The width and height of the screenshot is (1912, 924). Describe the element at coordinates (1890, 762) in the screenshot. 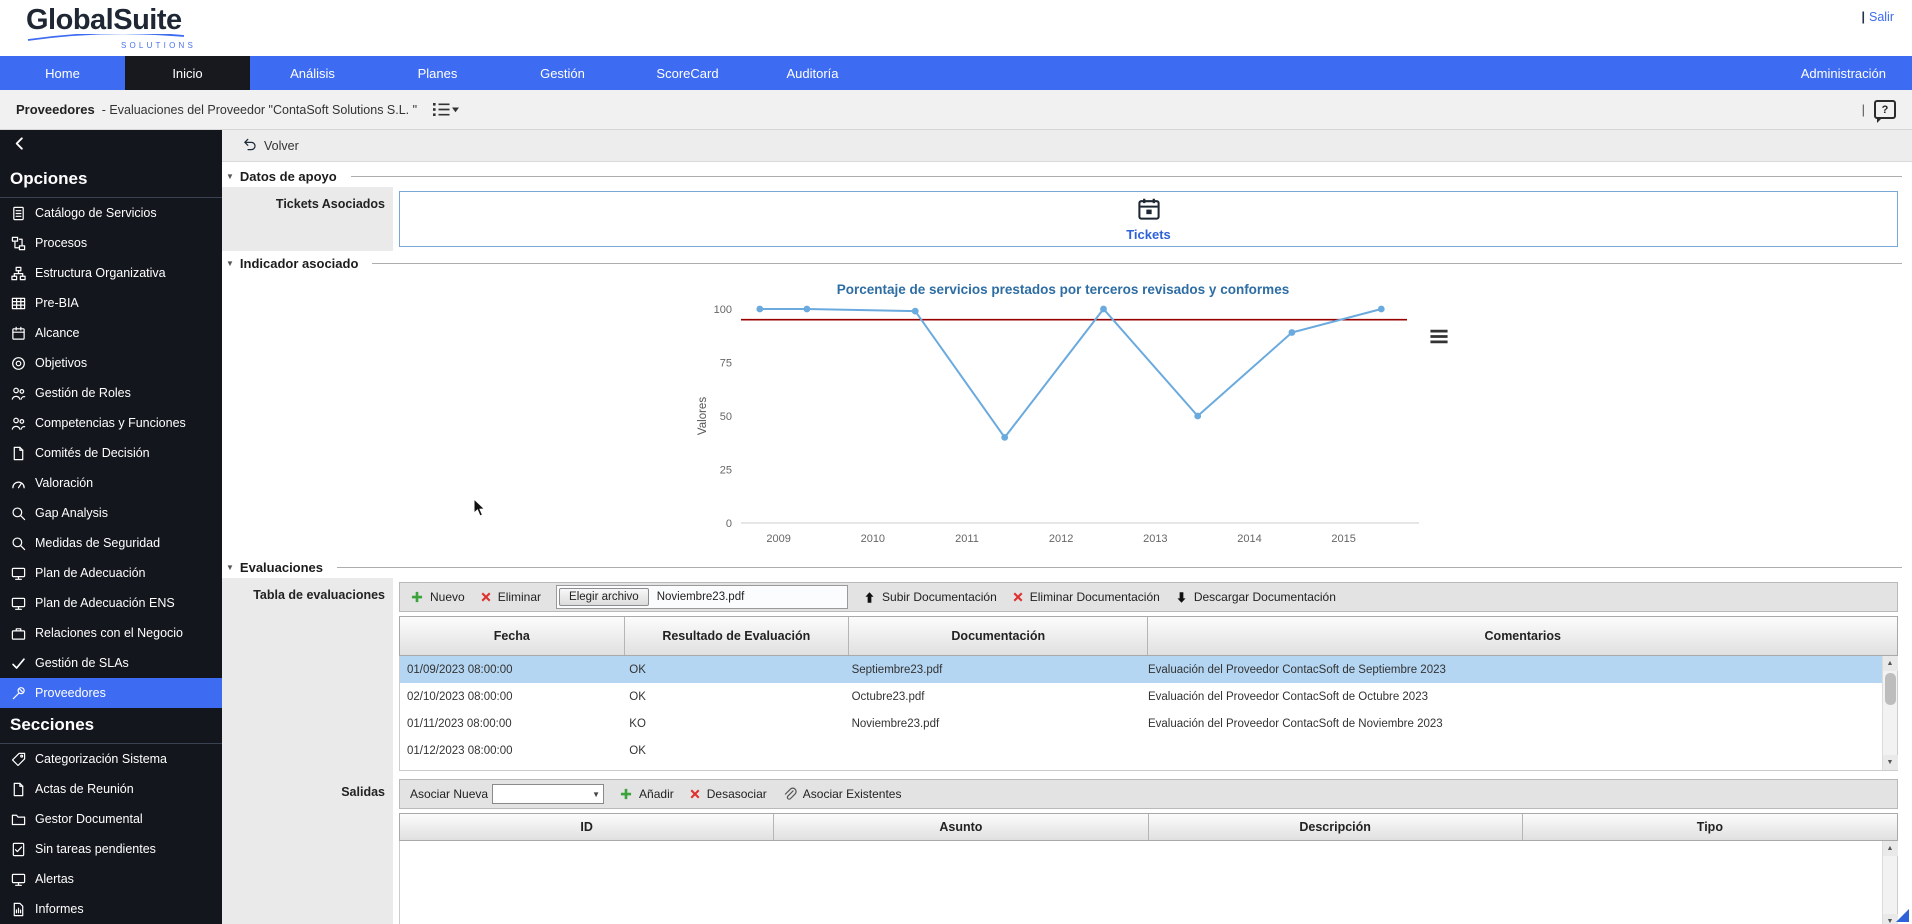

I see `scroll-down-icon: ▼` at that location.